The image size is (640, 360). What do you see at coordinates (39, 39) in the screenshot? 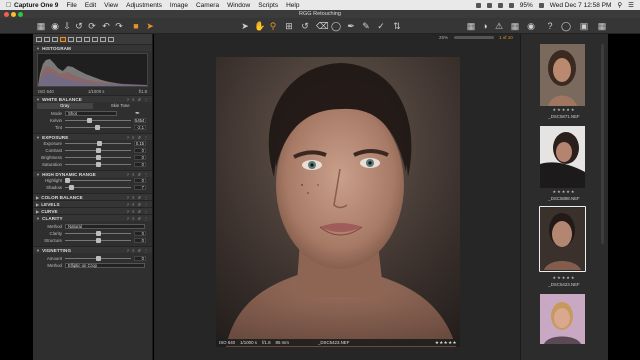
I see `library-tab` at bounding box center [39, 39].